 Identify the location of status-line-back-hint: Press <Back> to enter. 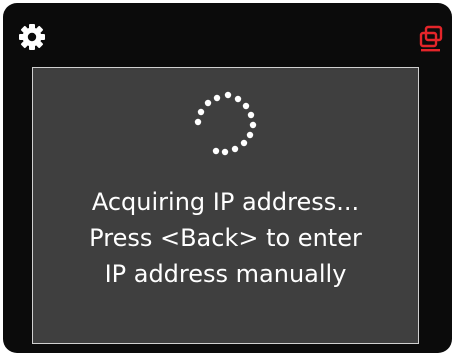
(225, 238).